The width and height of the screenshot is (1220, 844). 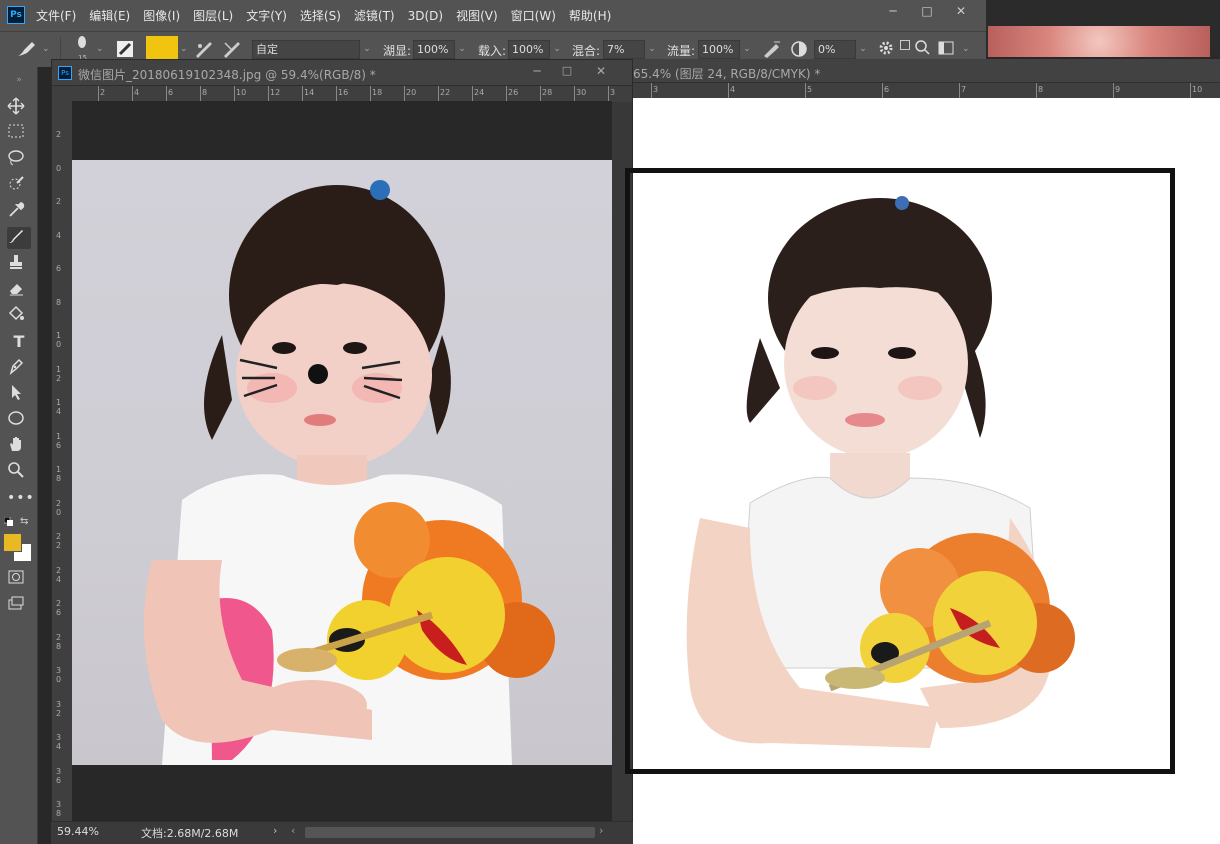 I want to click on ruler-horizontal: 2 4 6 8 10 12 14 16 18 20 22 24 26 28 30 3, so click(x=352, y=94).